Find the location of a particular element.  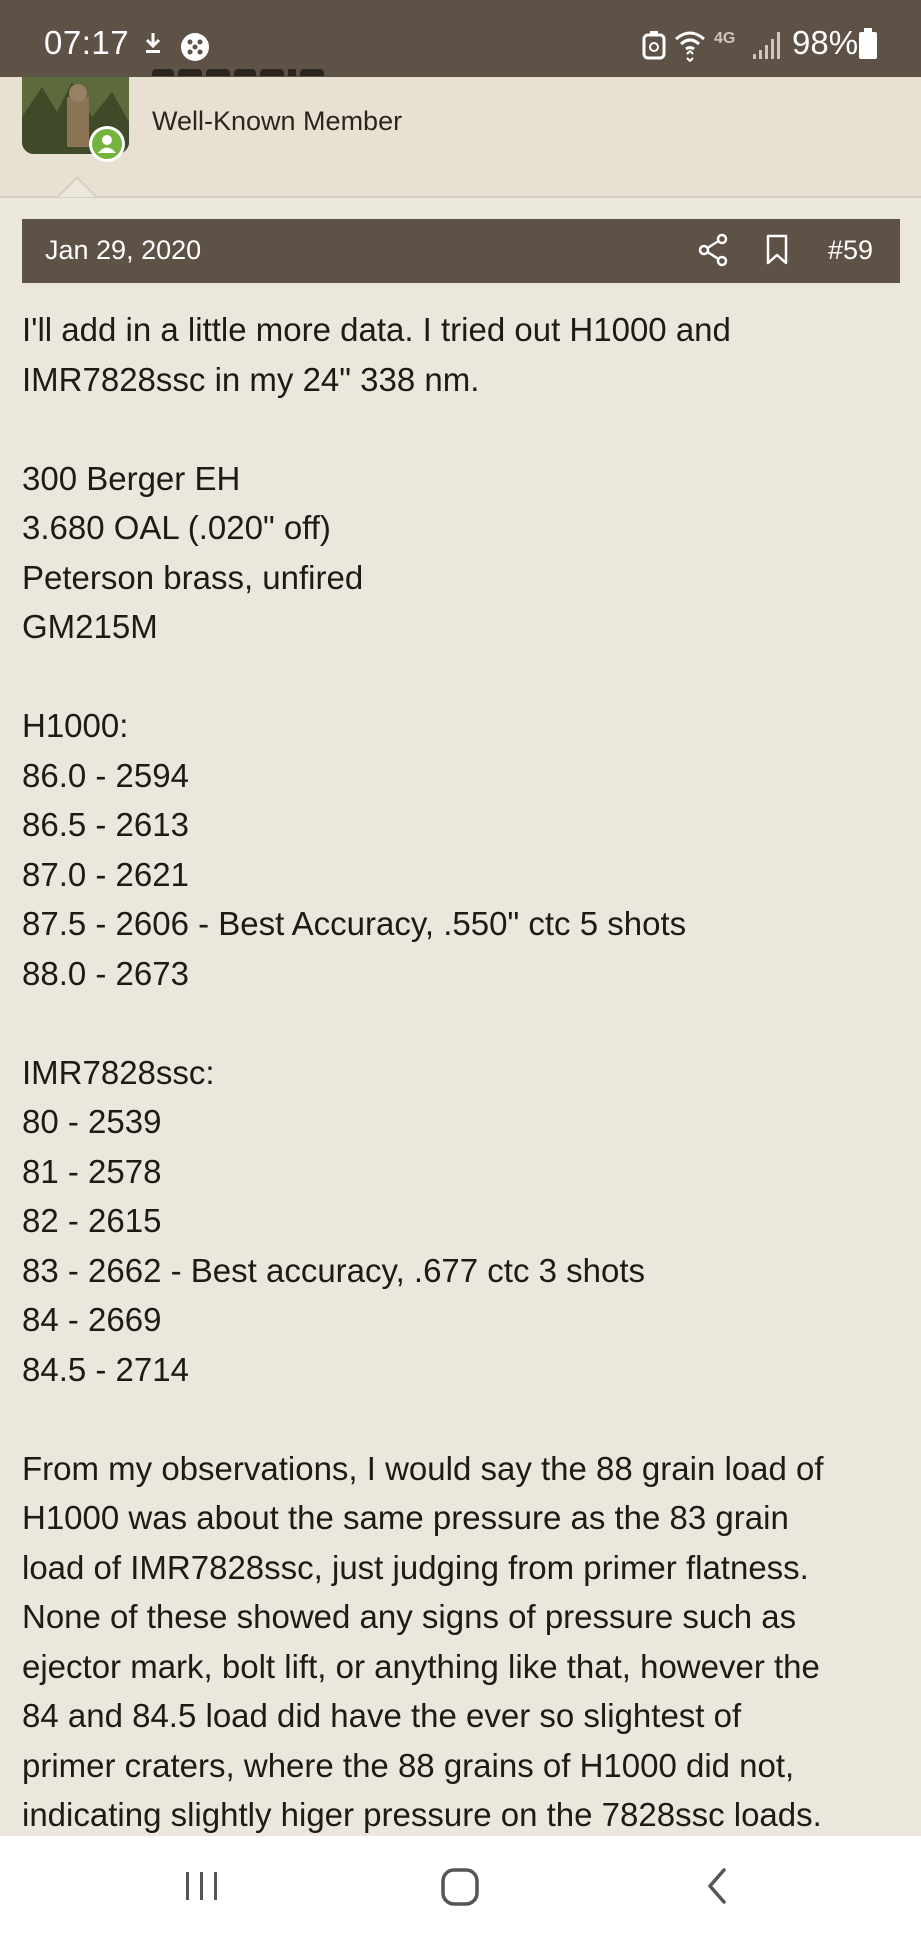

member-name is located at coordinates (242, 69).